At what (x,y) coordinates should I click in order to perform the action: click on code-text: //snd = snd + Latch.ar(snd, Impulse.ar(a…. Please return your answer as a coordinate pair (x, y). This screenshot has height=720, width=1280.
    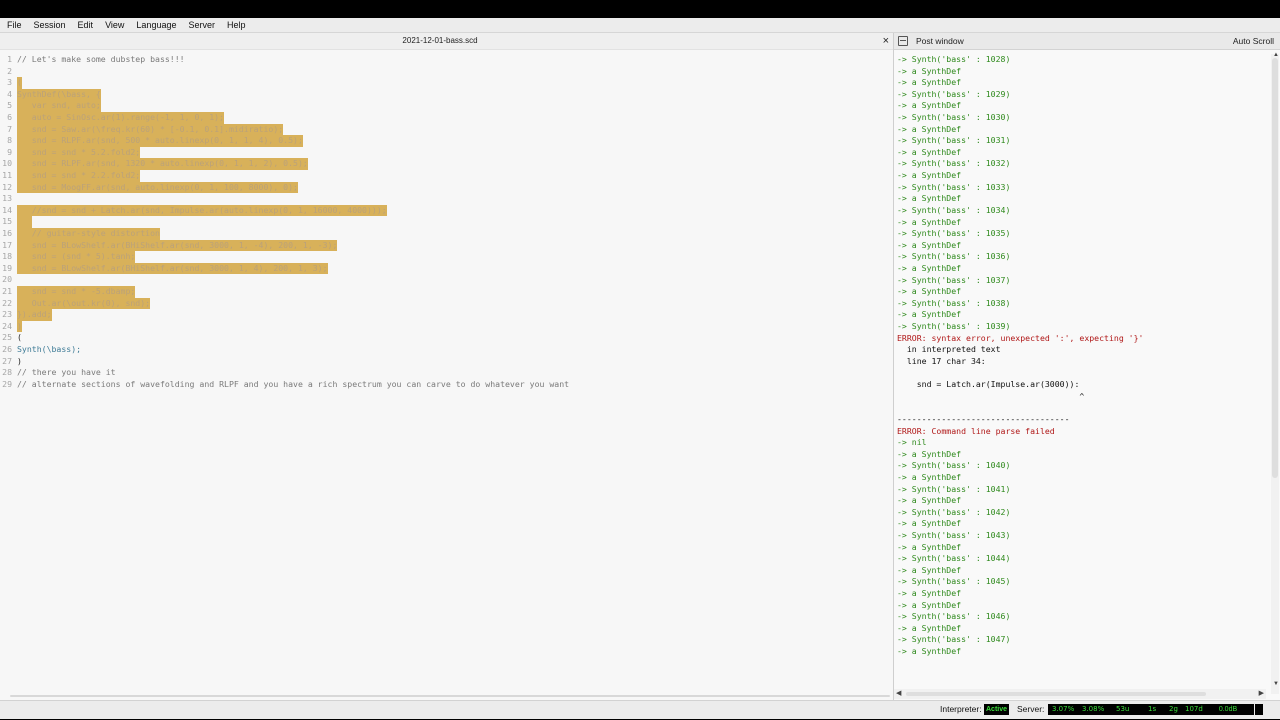
    Looking at the image, I should click on (202, 210).